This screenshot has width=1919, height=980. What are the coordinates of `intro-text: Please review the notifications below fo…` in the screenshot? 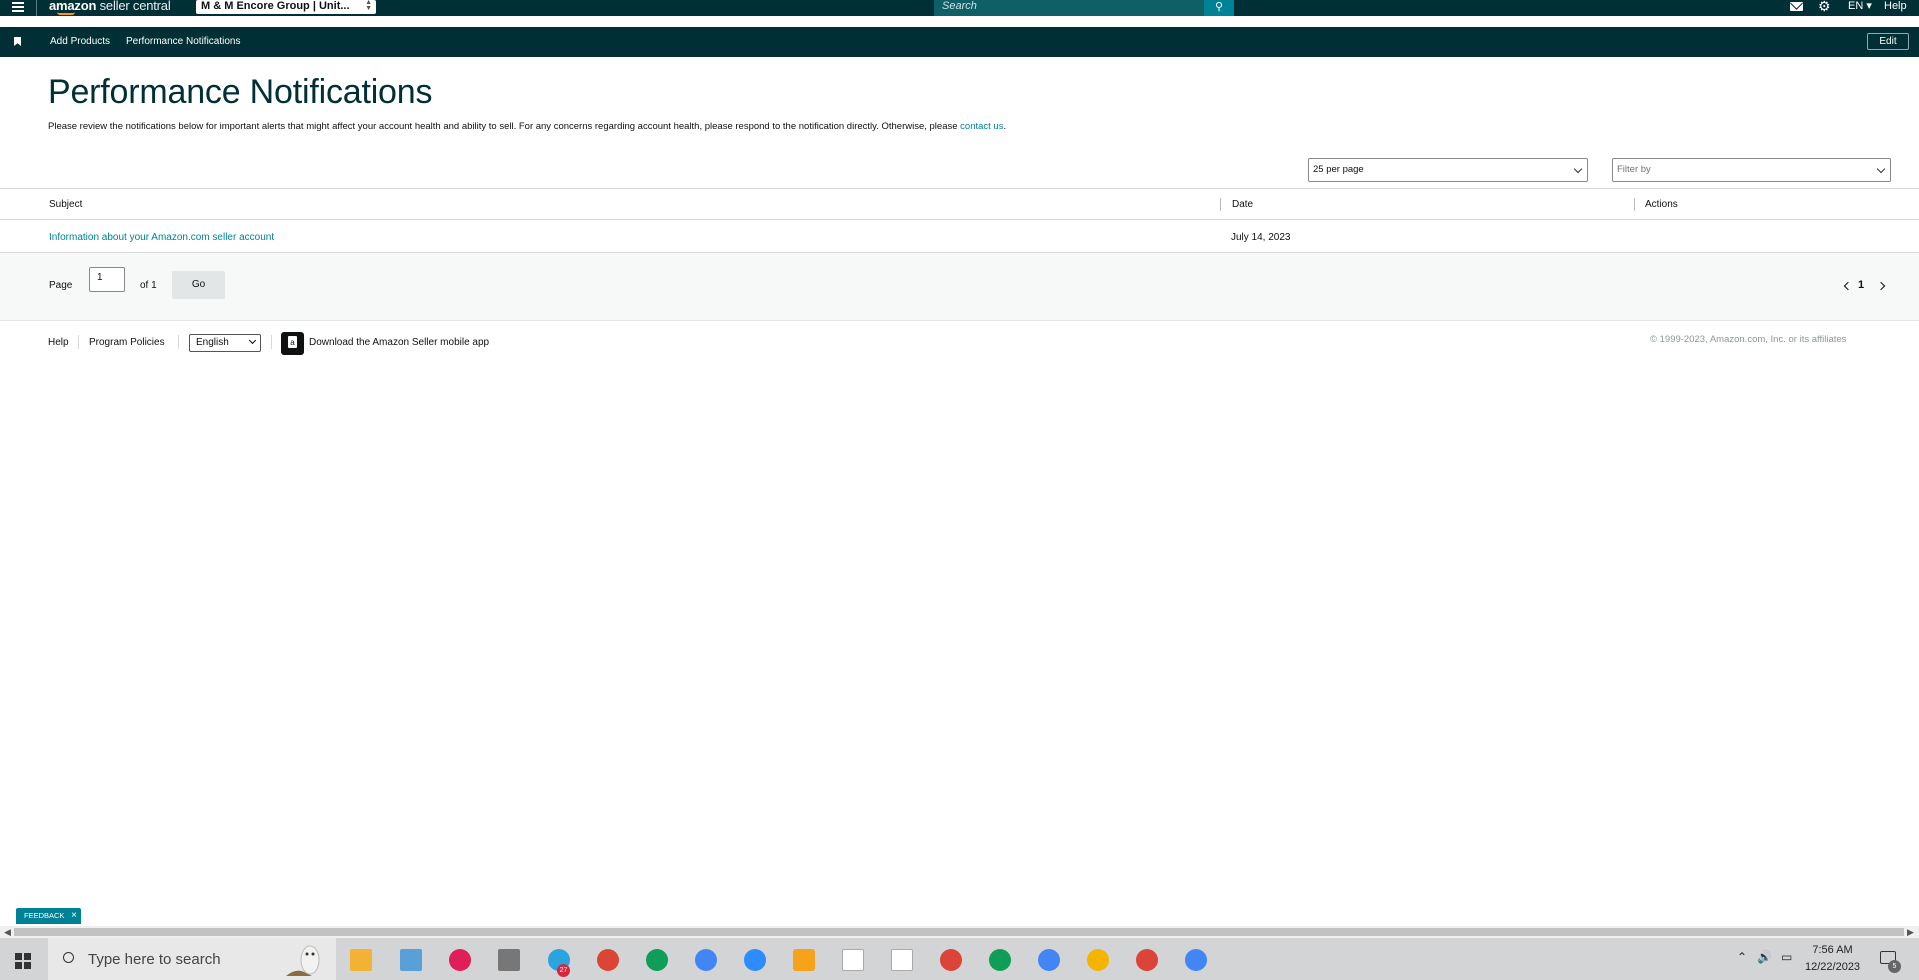 It's located at (527, 126).